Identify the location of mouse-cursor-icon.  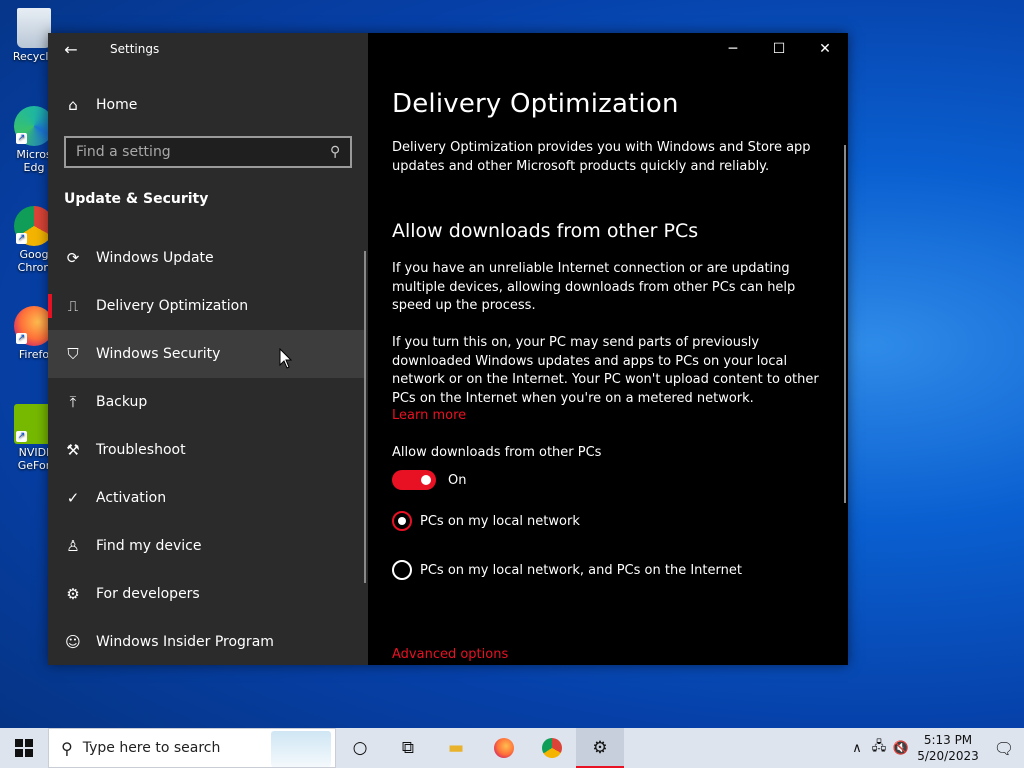
(286, 358).